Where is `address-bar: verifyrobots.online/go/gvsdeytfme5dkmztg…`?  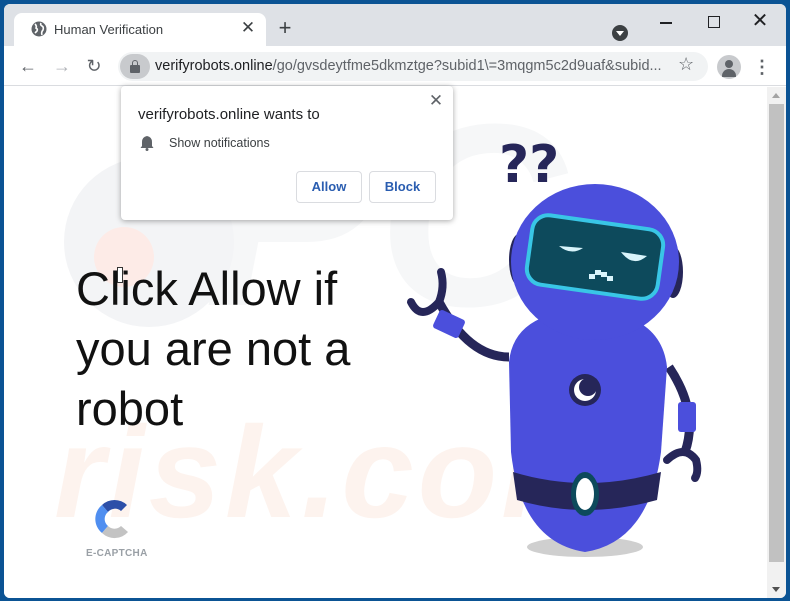
address-bar: verifyrobots.online/go/gvsdeytfme5dkmztg… is located at coordinates (413, 66).